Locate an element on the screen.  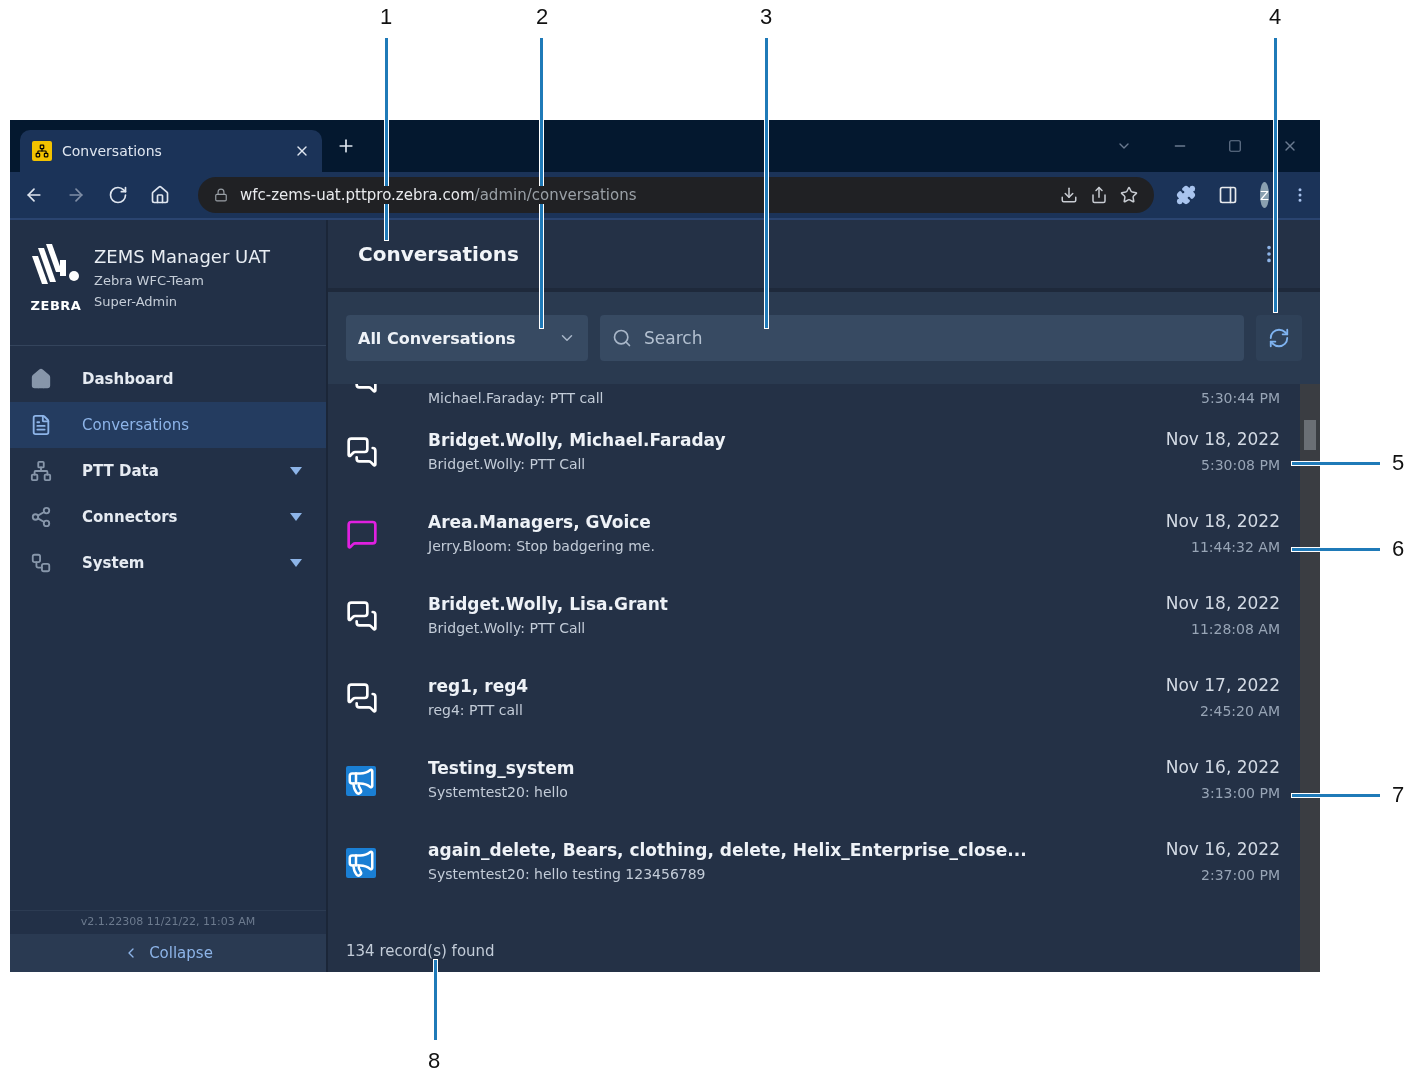
side-panel-icon is located at coordinates (1228, 195).